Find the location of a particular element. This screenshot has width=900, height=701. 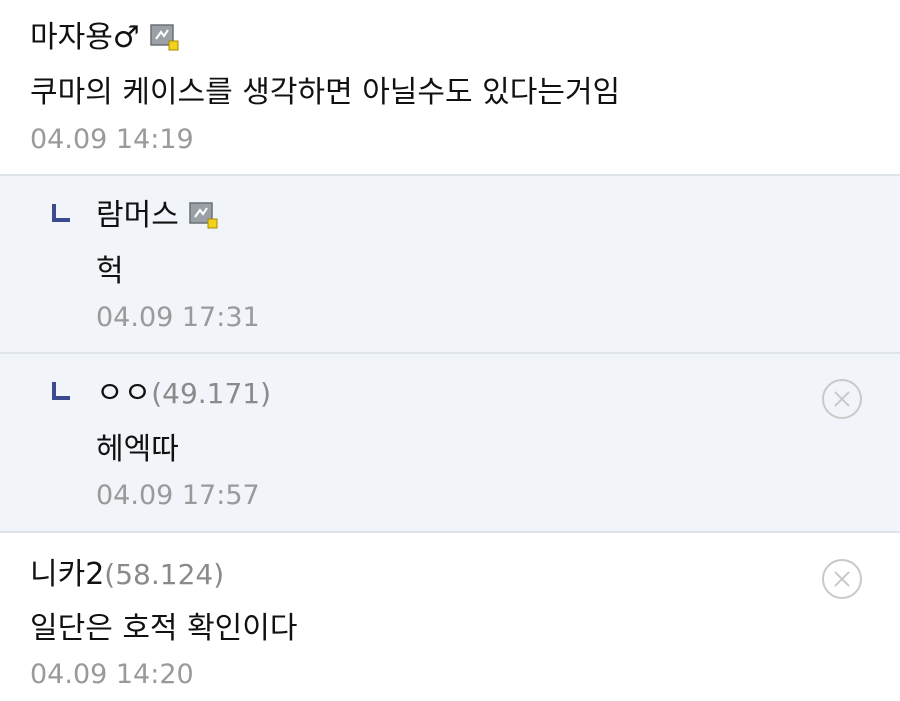

comment-timestamp: 04.09 17:57 is located at coordinates (178, 495).